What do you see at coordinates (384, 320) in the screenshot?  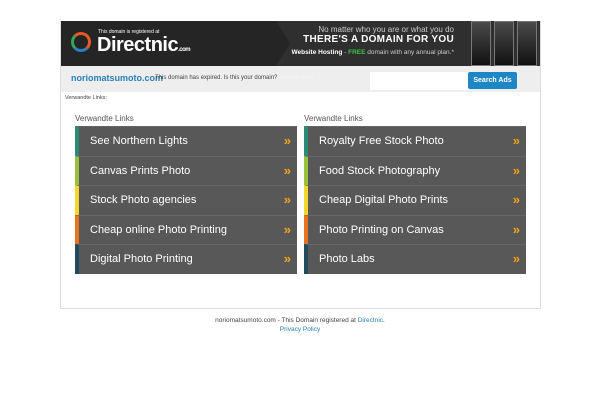 I see `footer-period: .` at bounding box center [384, 320].